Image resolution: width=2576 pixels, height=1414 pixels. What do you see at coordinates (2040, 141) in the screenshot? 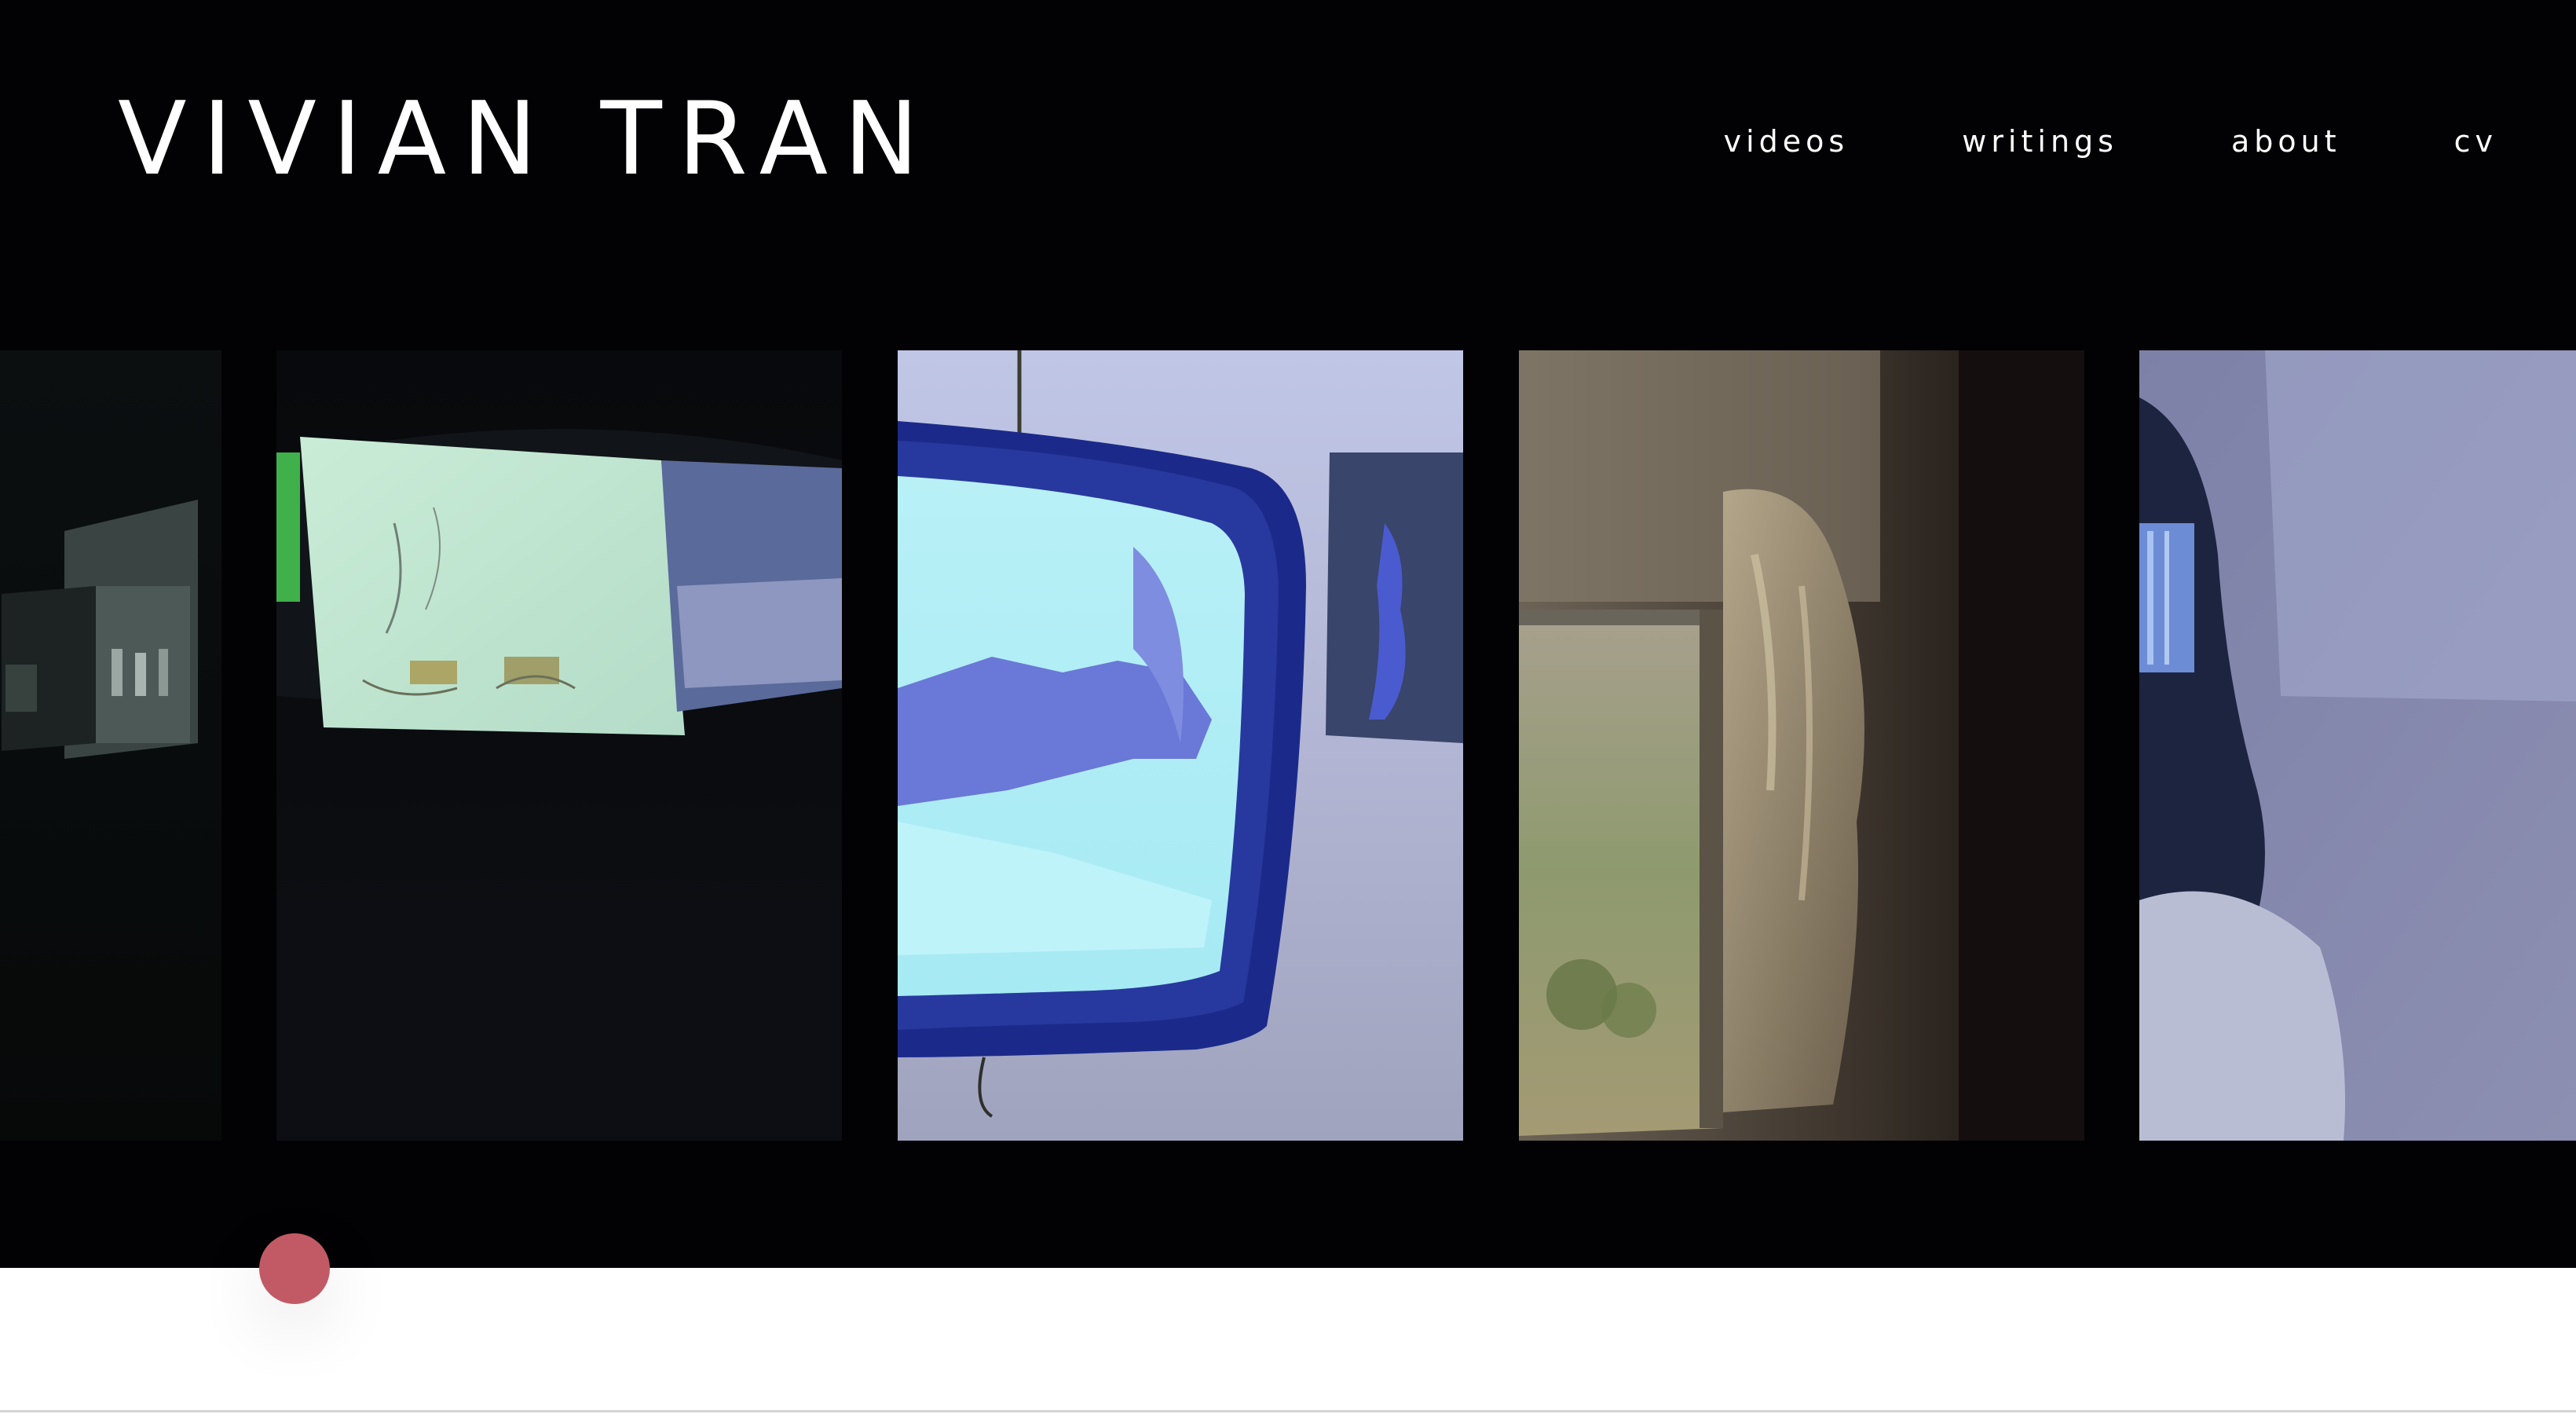
I see `nav-writings-link: writings` at bounding box center [2040, 141].